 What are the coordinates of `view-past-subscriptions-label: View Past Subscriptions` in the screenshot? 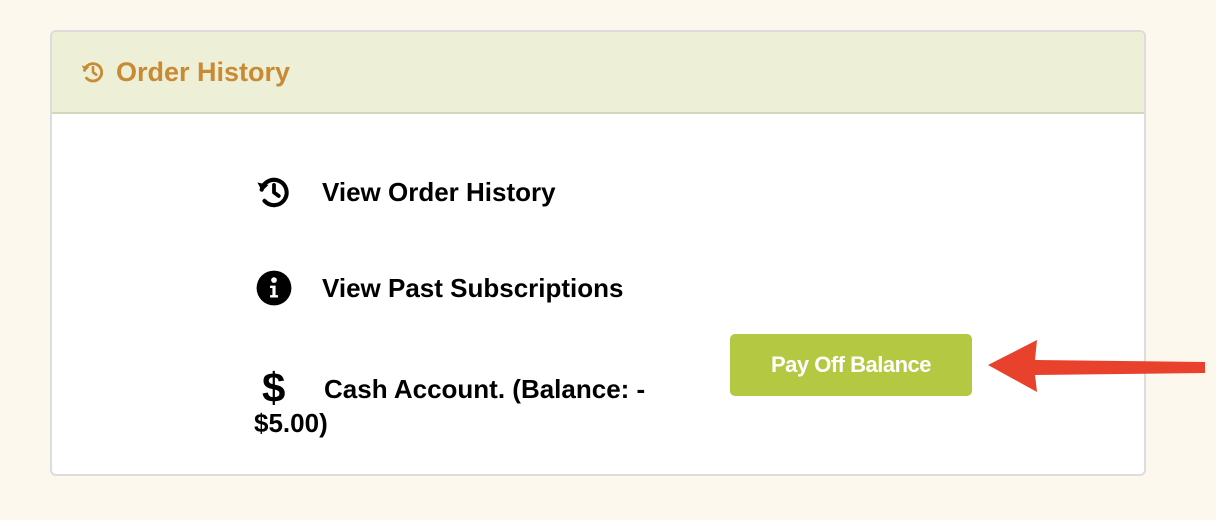 It's located at (473, 287).